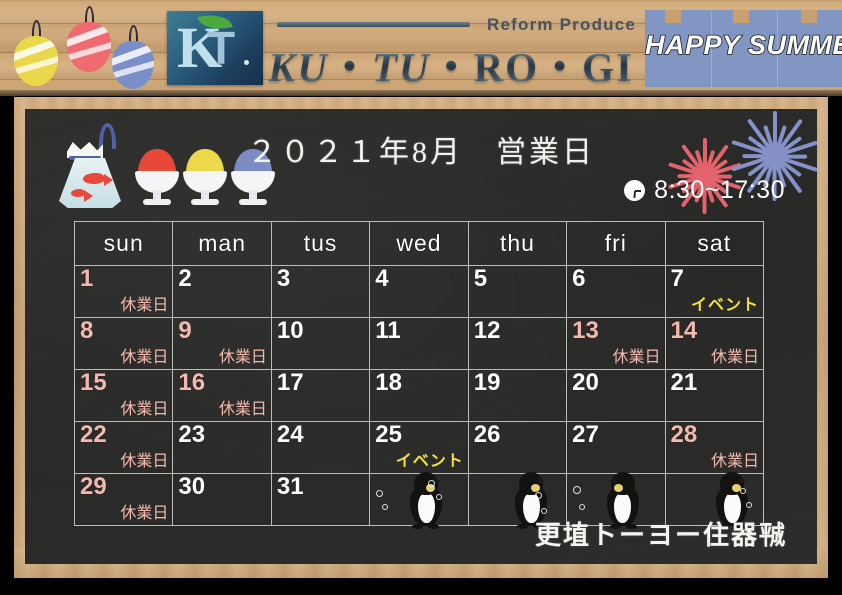 The width and height of the screenshot is (842, 595). I want to click on calendar-week-row: 1 休業日 2 3 4 5 6 7 イベント, so click(419, 291).